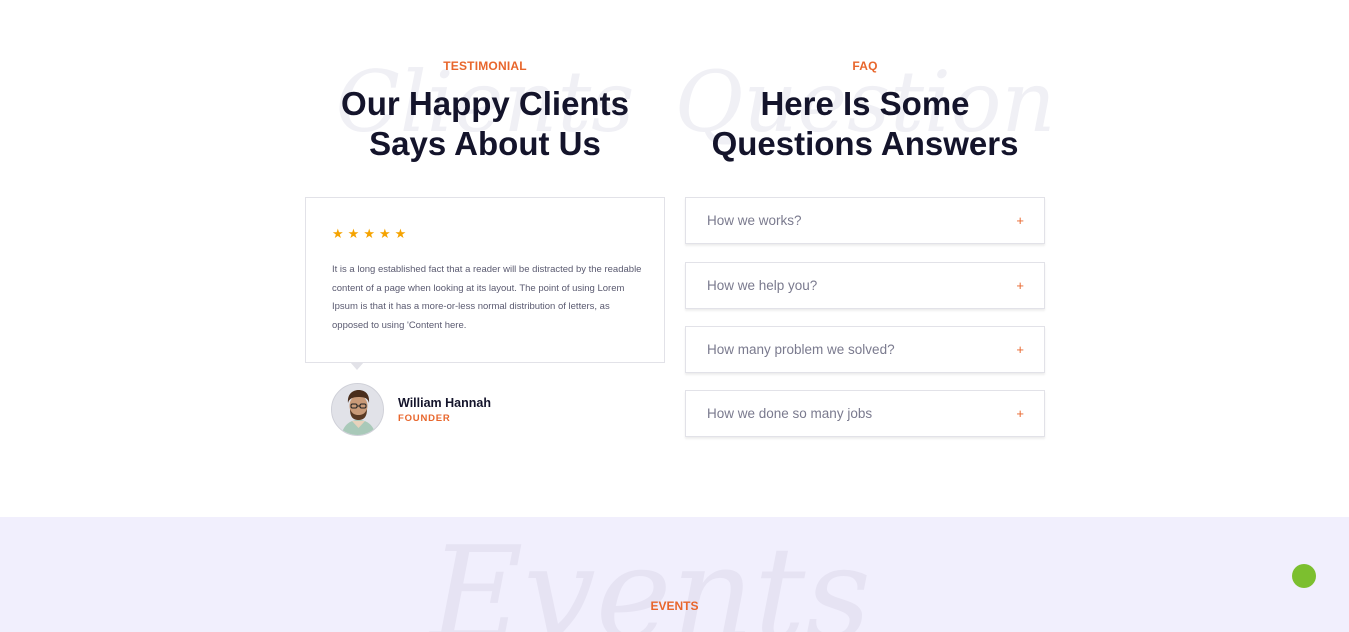 The width and height of the screenshot is (1349, 632). I want to click on testimonial-eyebrow: TESTIMONIAL, so click(485, 66).